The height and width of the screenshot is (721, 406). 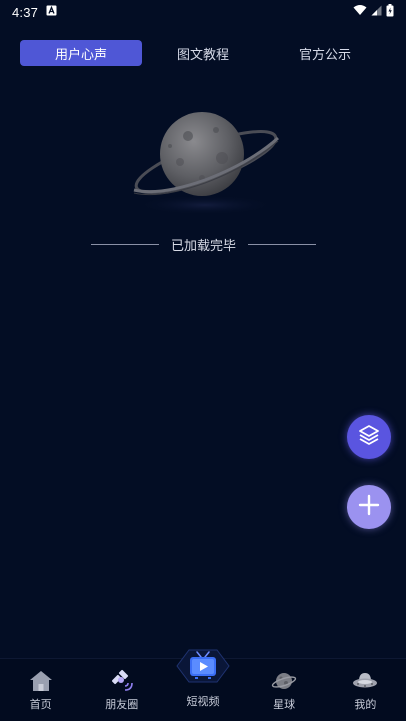 I want to click on tab-label: 官方公示, so click(x=324, y=55).